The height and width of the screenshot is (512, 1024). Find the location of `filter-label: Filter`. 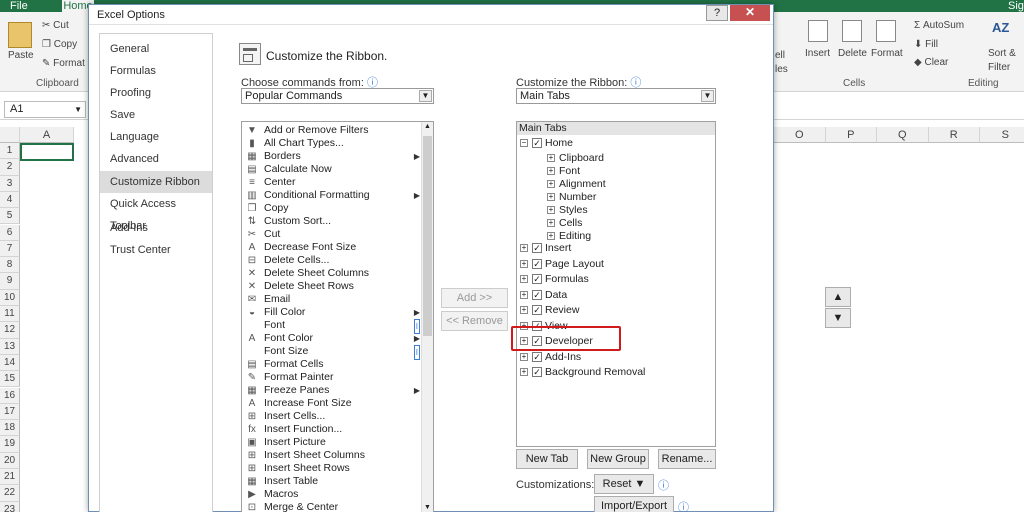

filter-label: Filter is located at coordinates (999, 67).